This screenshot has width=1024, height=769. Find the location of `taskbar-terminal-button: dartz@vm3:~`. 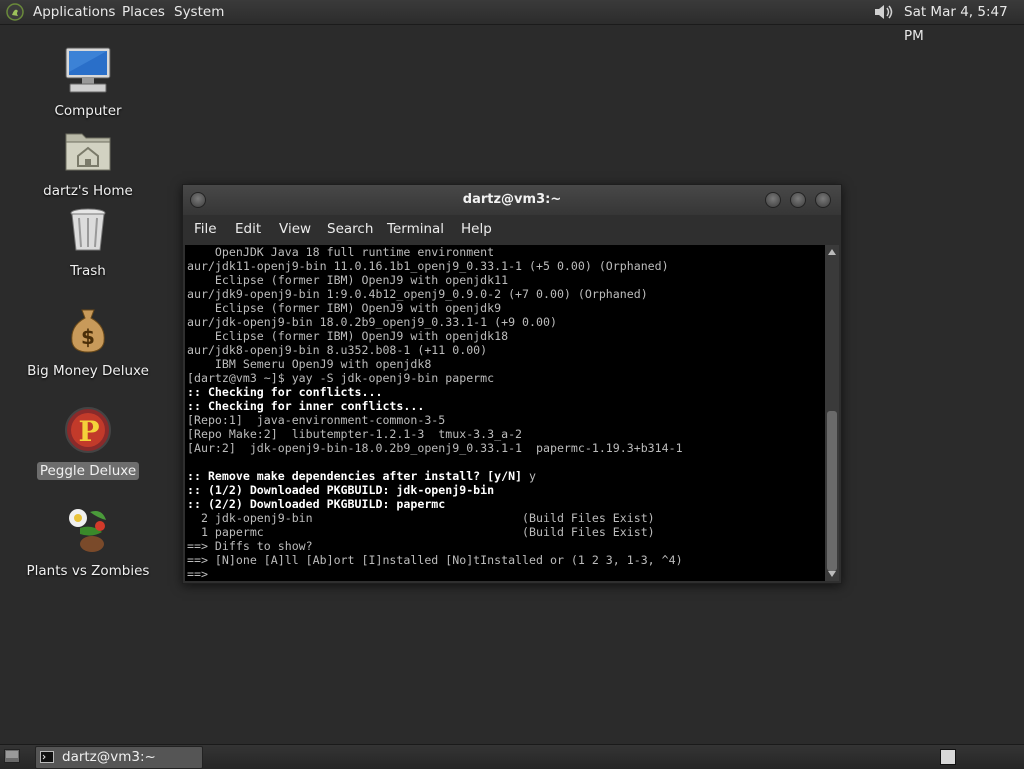

taskbar-terminal-button: dartz@vm3:~ is located at coordinates (119, 757).